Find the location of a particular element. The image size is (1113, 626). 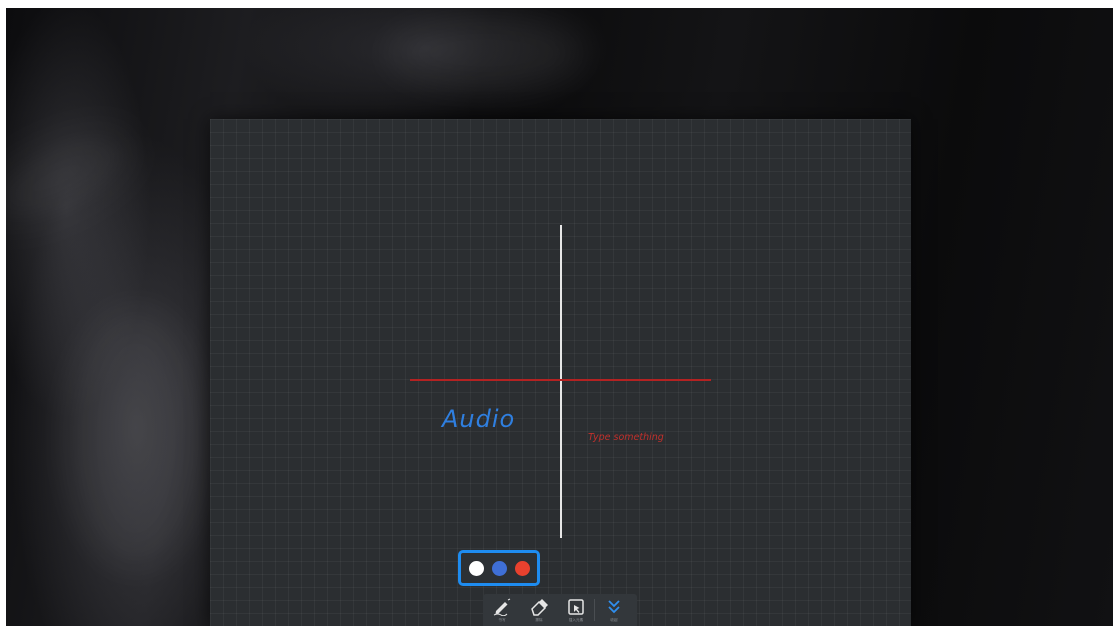

ink-text-audio: Audio is located at coordinates (478, 419).